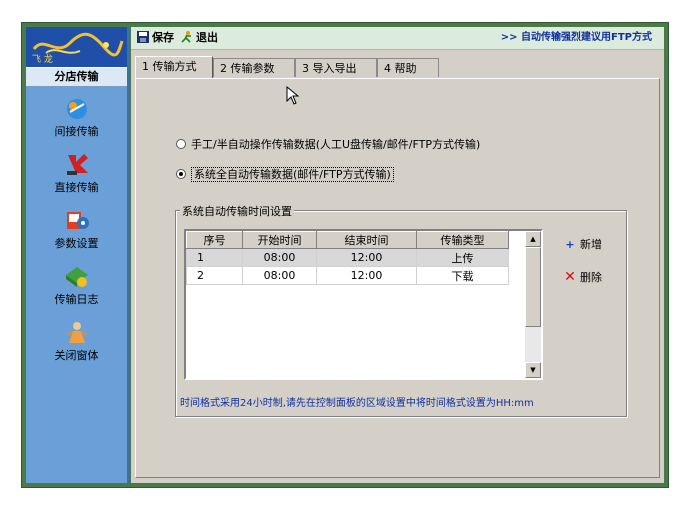 The height and width of the screenshot is (510, 700). I want to click on add-label: 新增, so click(591, 244).